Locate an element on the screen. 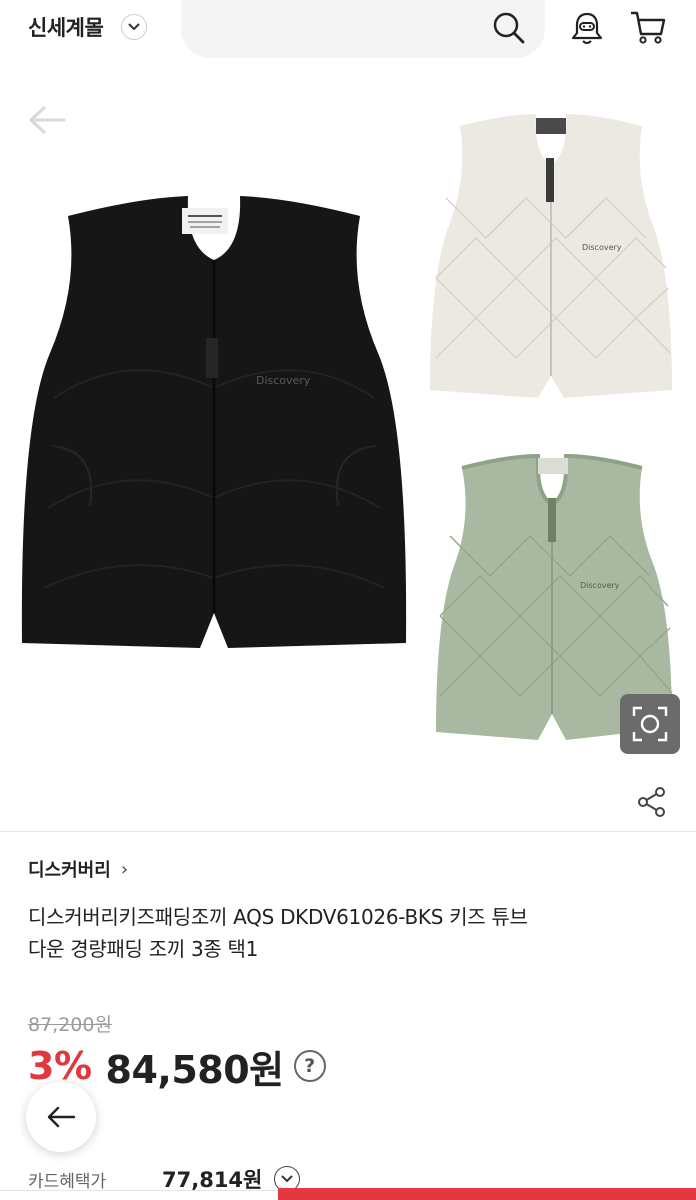 The height and width of the screenshot is (1200, 696). floating-back-button is located at coordinates (61, 1117).